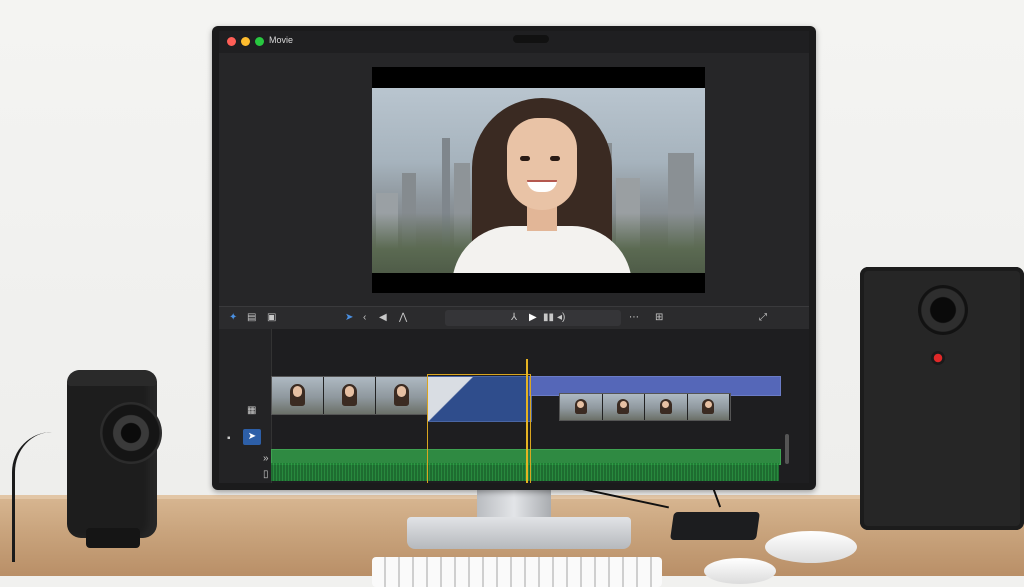 This screenshot has height=587, width=1024. I want to click on webcam-lens, so click(131, 433).